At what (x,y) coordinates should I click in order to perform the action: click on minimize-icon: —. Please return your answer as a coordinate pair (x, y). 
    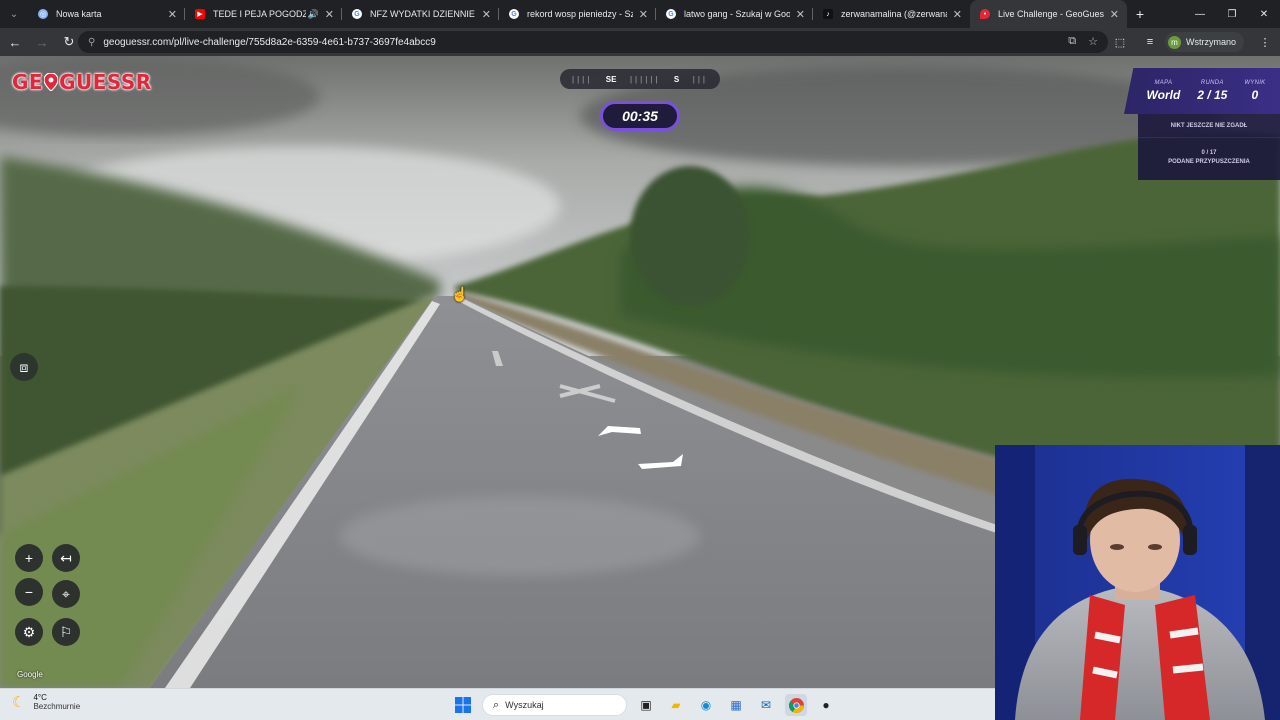
    Looking at the image, I should click on (1200, 14).